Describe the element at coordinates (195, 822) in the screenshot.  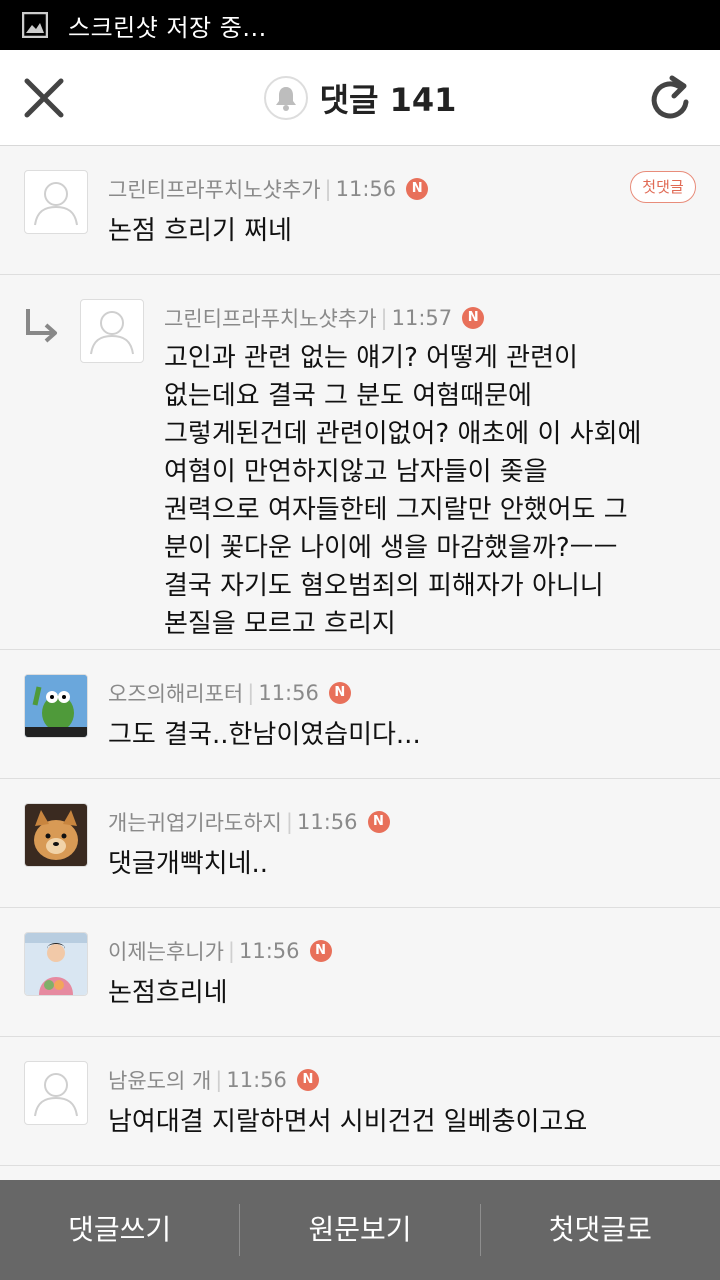
I see `comment-author: 개는귀엽기라도하지` at that location.